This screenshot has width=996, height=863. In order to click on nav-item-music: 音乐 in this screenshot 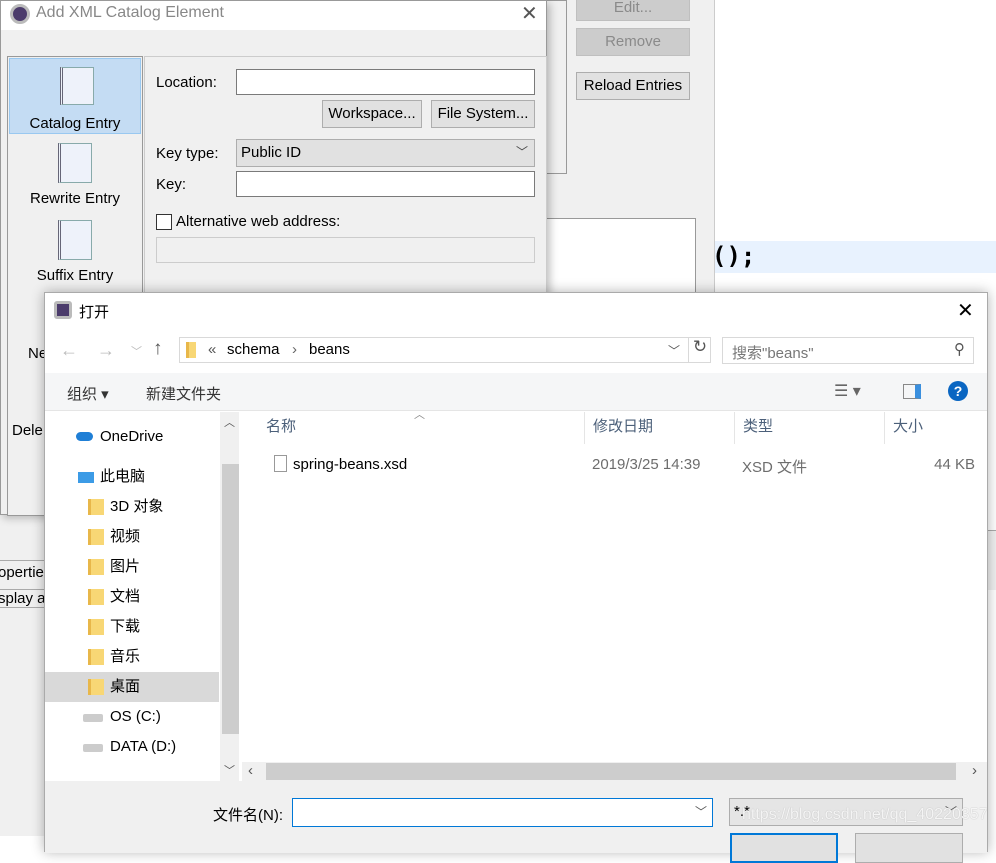, I will do `click(132, 657)`.